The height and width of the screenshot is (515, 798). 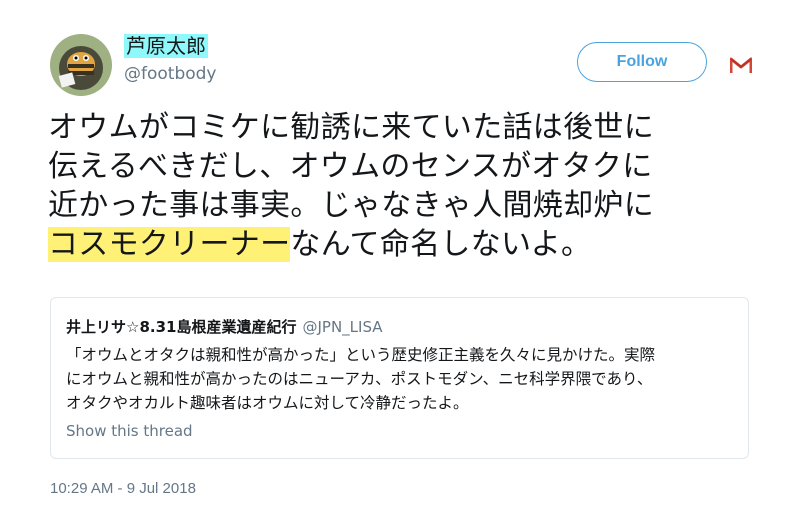 I want to click on author-username: @footbody, so click(x=170, y=74).